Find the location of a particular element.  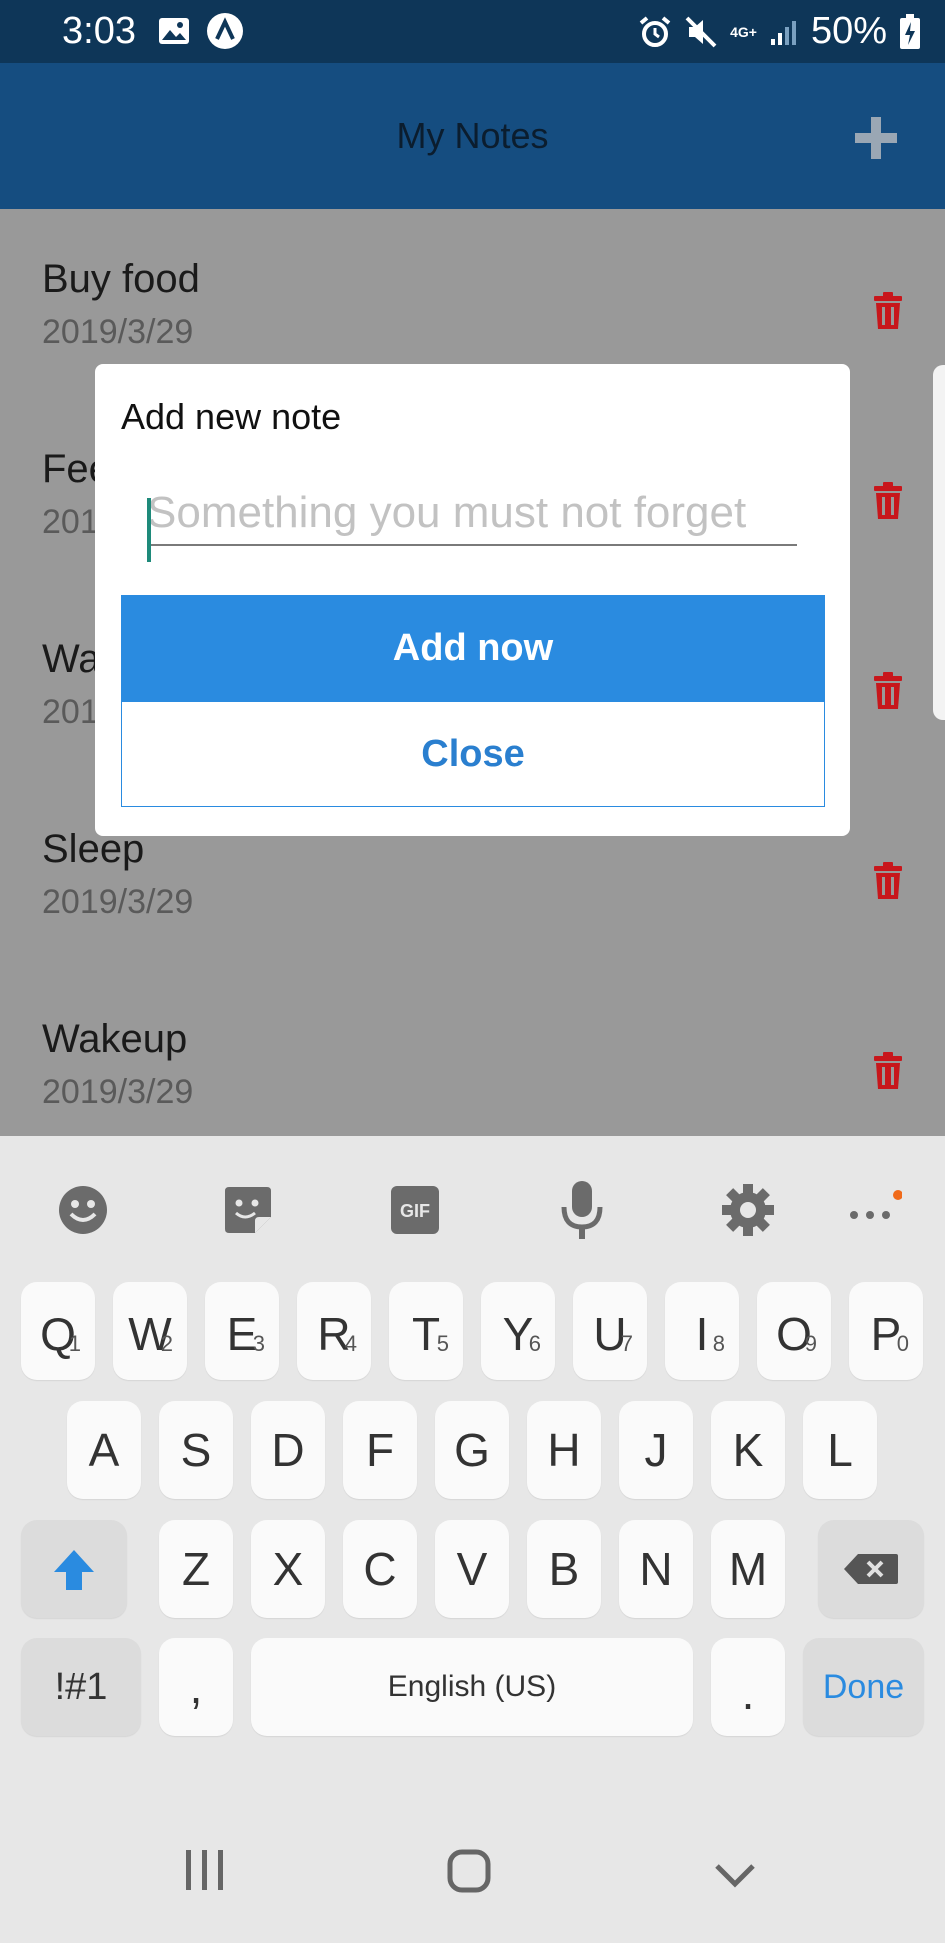

key-label: D is located at coordinates (288, 1450).